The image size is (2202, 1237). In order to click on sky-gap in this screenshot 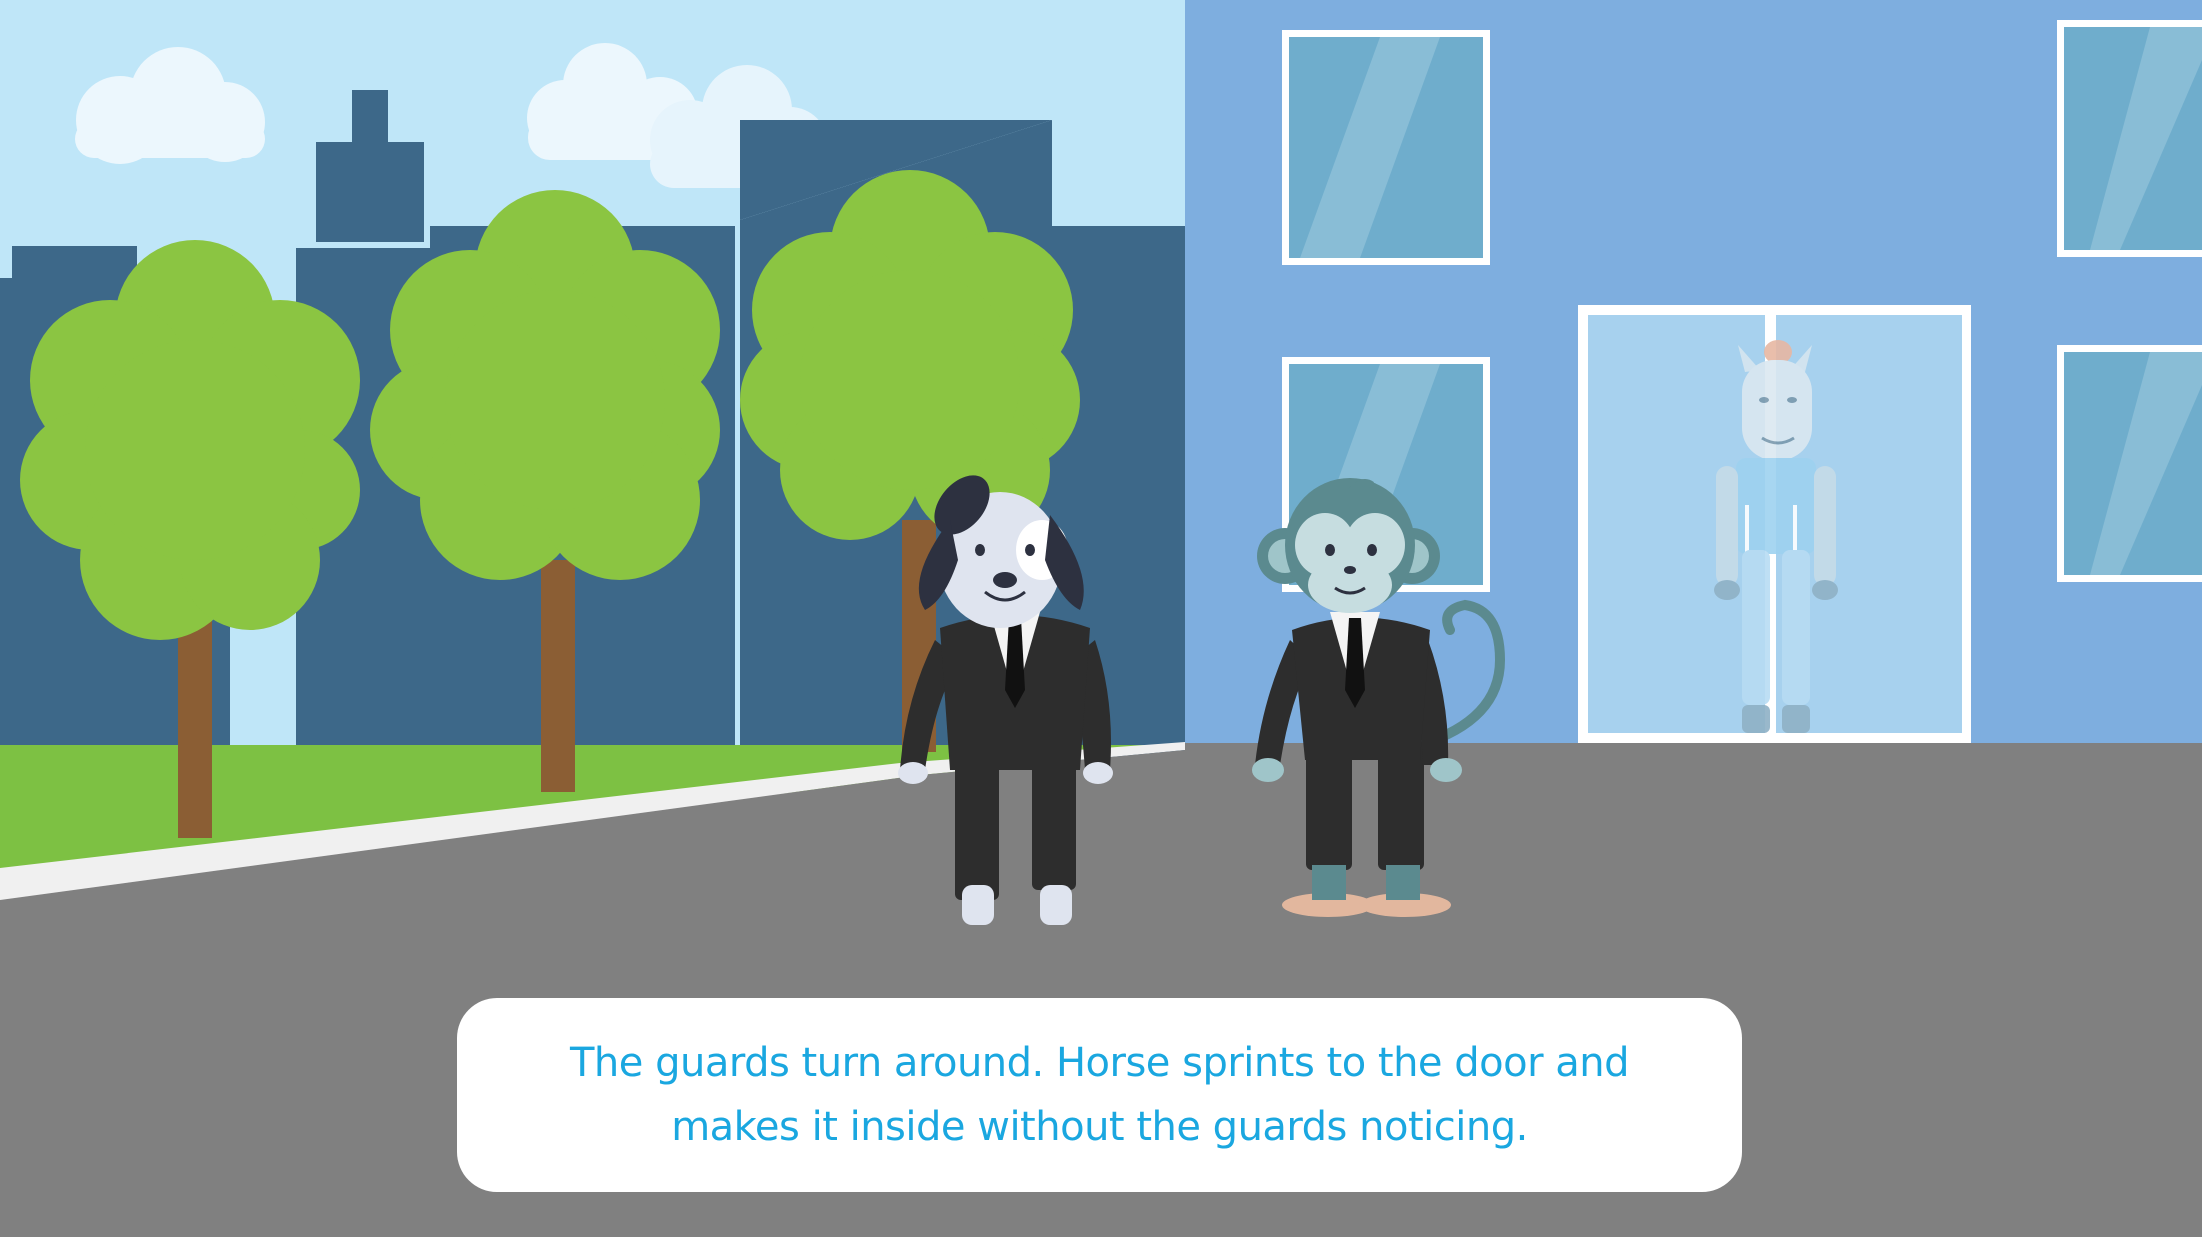, I will do `click(737, 340)`.